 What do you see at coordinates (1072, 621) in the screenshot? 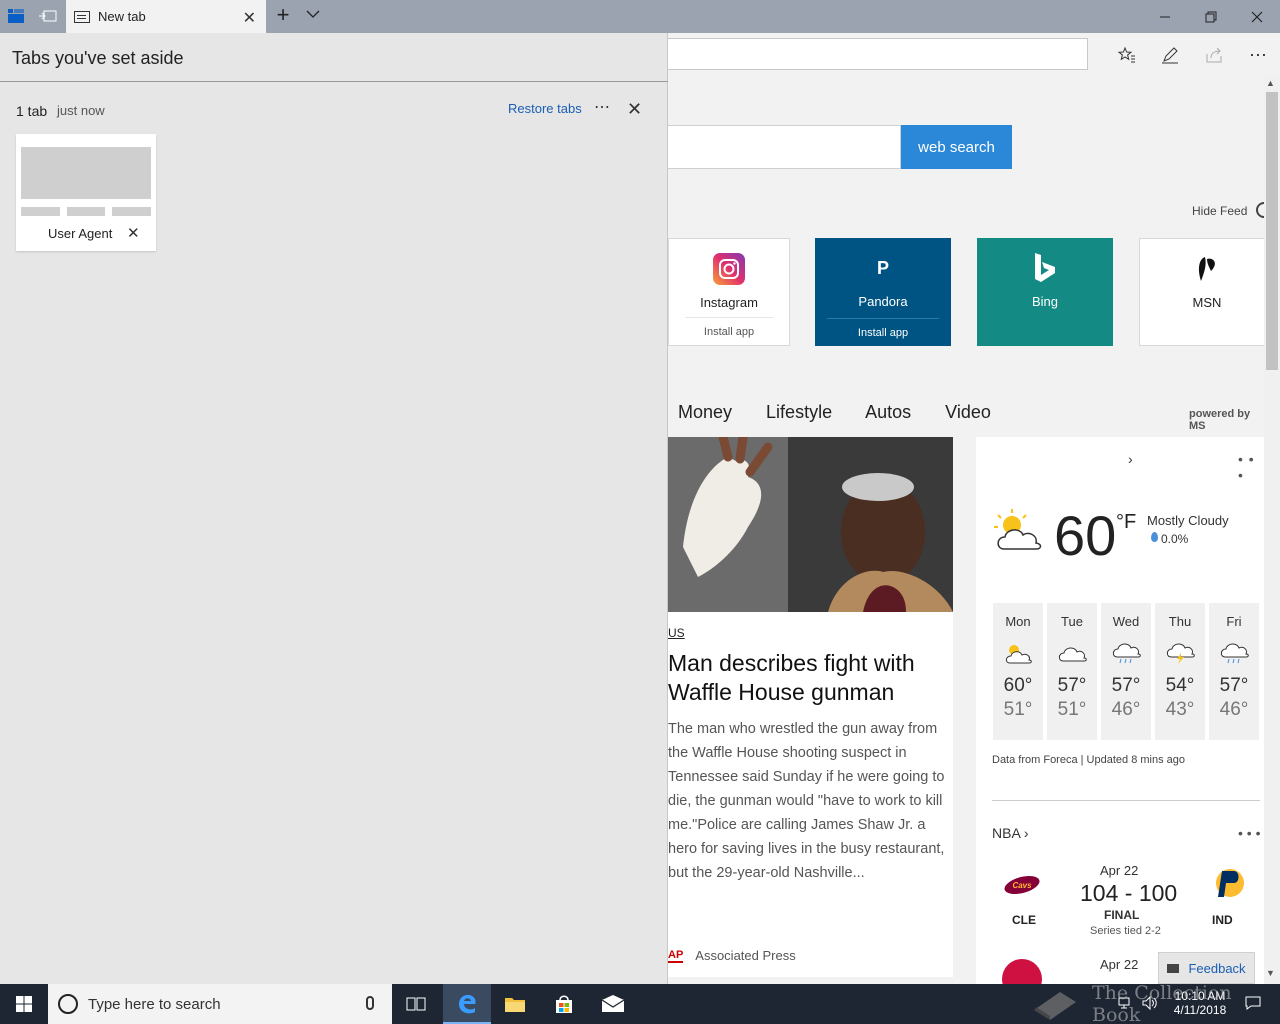
I see `forecast-day-name: Tue` at bounding box center [1072, 621].